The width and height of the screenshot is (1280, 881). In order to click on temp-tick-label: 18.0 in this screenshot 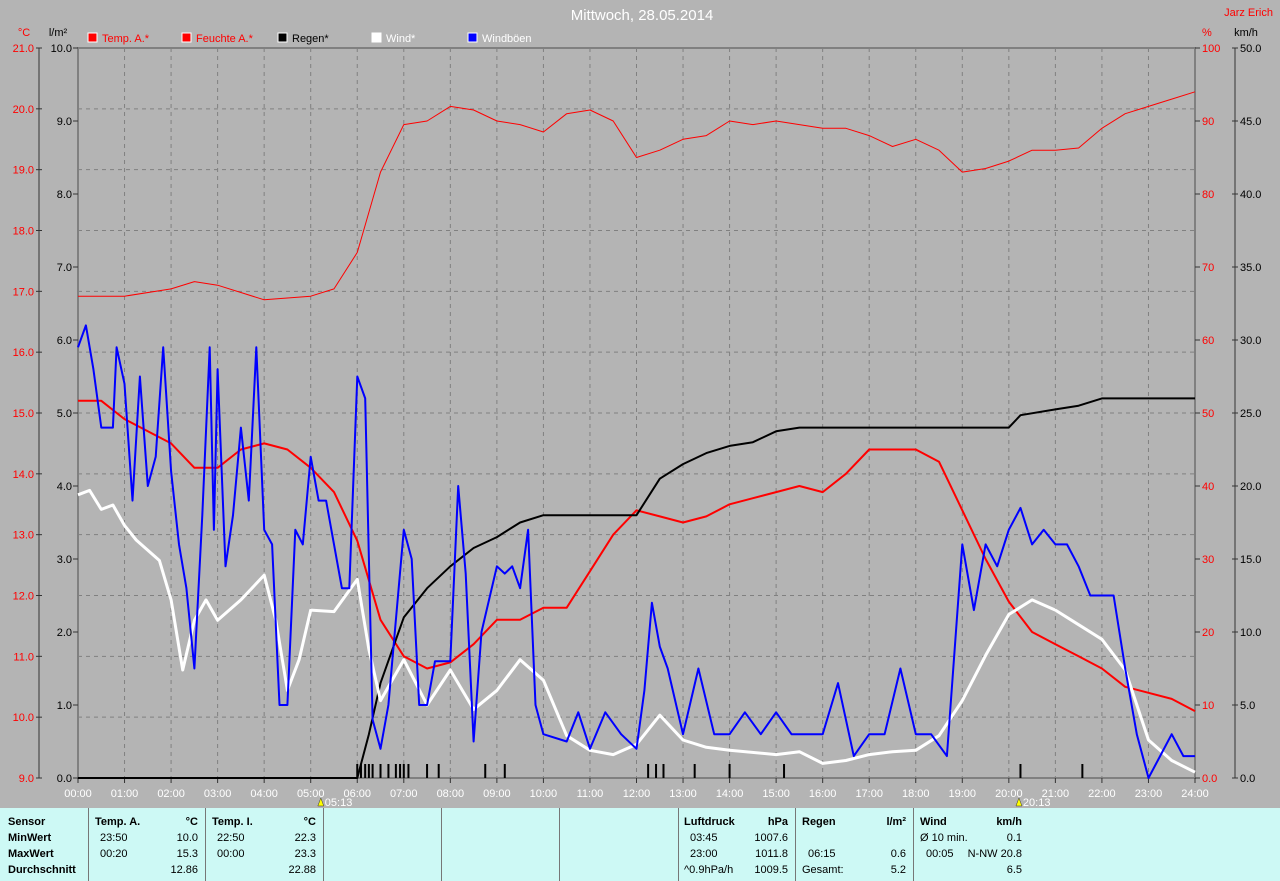, I will do `click(23, 232)`.